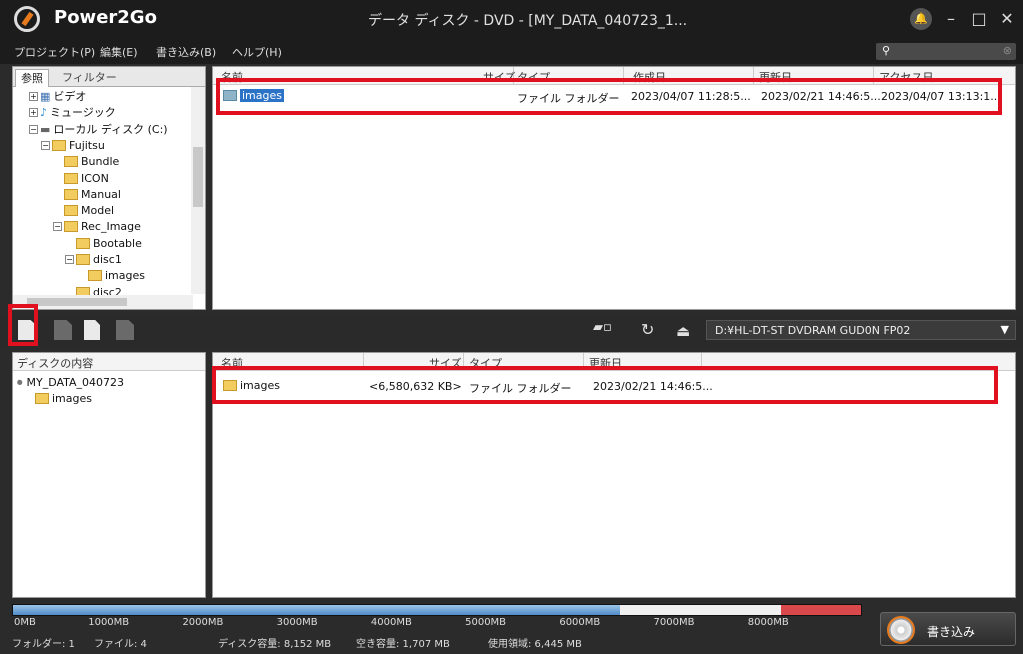  I want to click on disc-list-header: 名前 サイズ タイプ 更新日, so click(614, 362).